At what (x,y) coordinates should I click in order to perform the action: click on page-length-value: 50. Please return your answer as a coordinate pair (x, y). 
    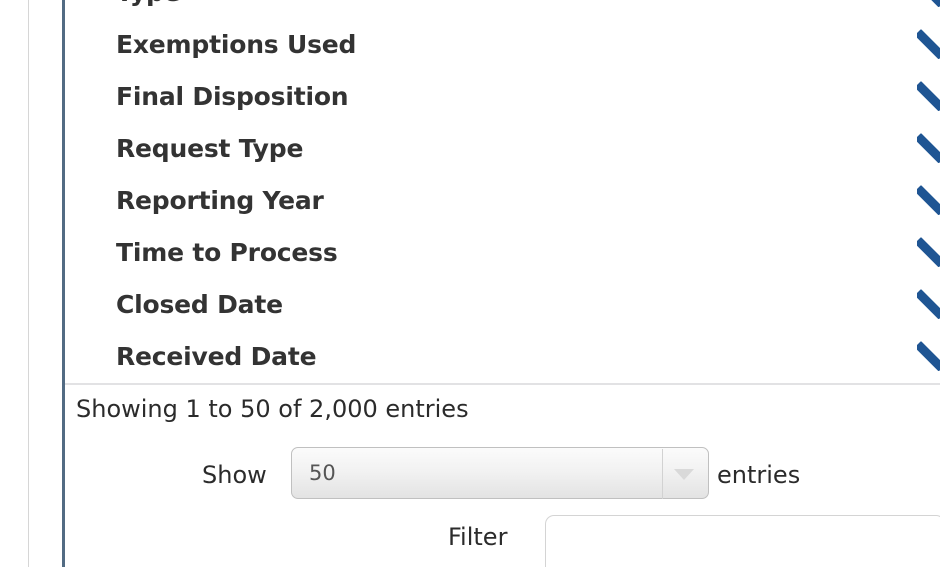
    Looking at the image, I should click on (322, 473).